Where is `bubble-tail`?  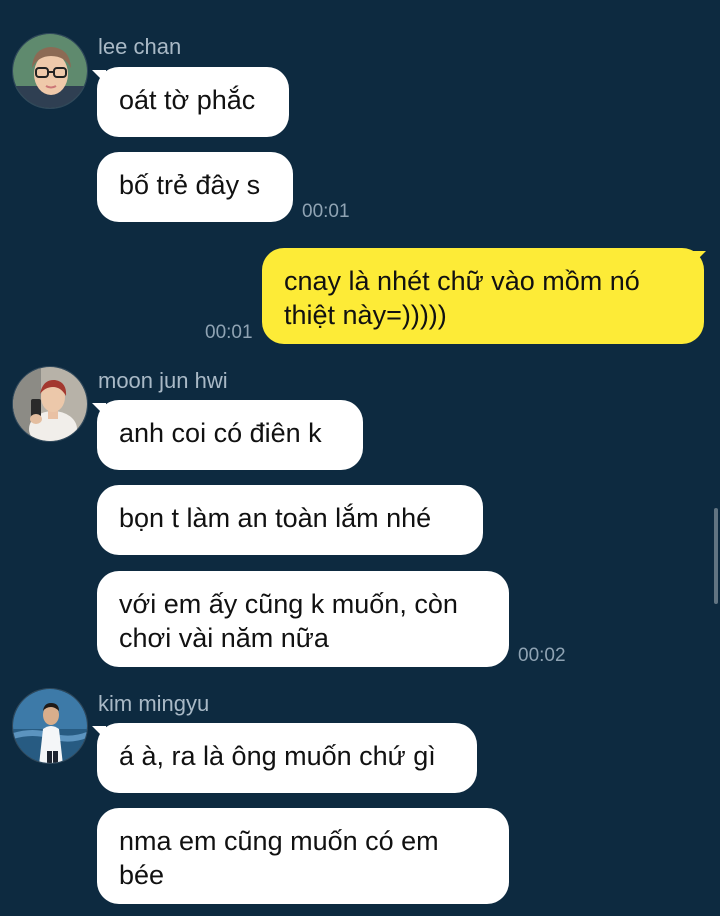 bubble-tail is located at coordinates (699, 258).